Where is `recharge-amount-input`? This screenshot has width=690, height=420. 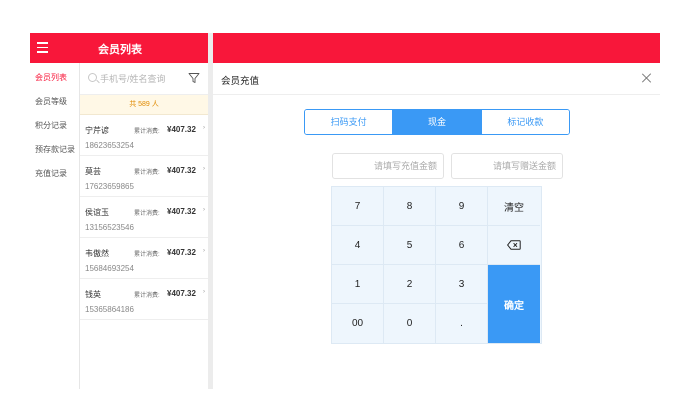
recharge-amount-input is located at coordinates (388, 166).